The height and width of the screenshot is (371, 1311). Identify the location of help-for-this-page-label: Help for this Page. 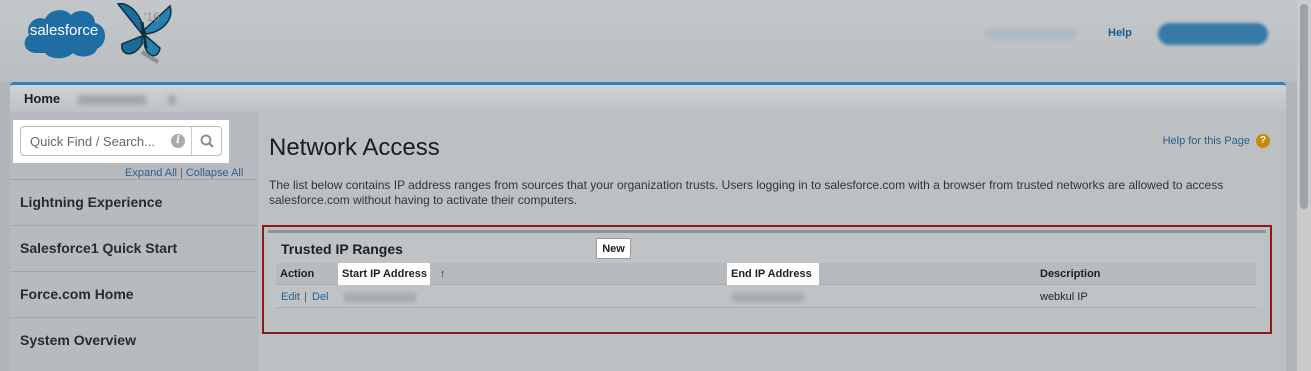
(1206, 141).